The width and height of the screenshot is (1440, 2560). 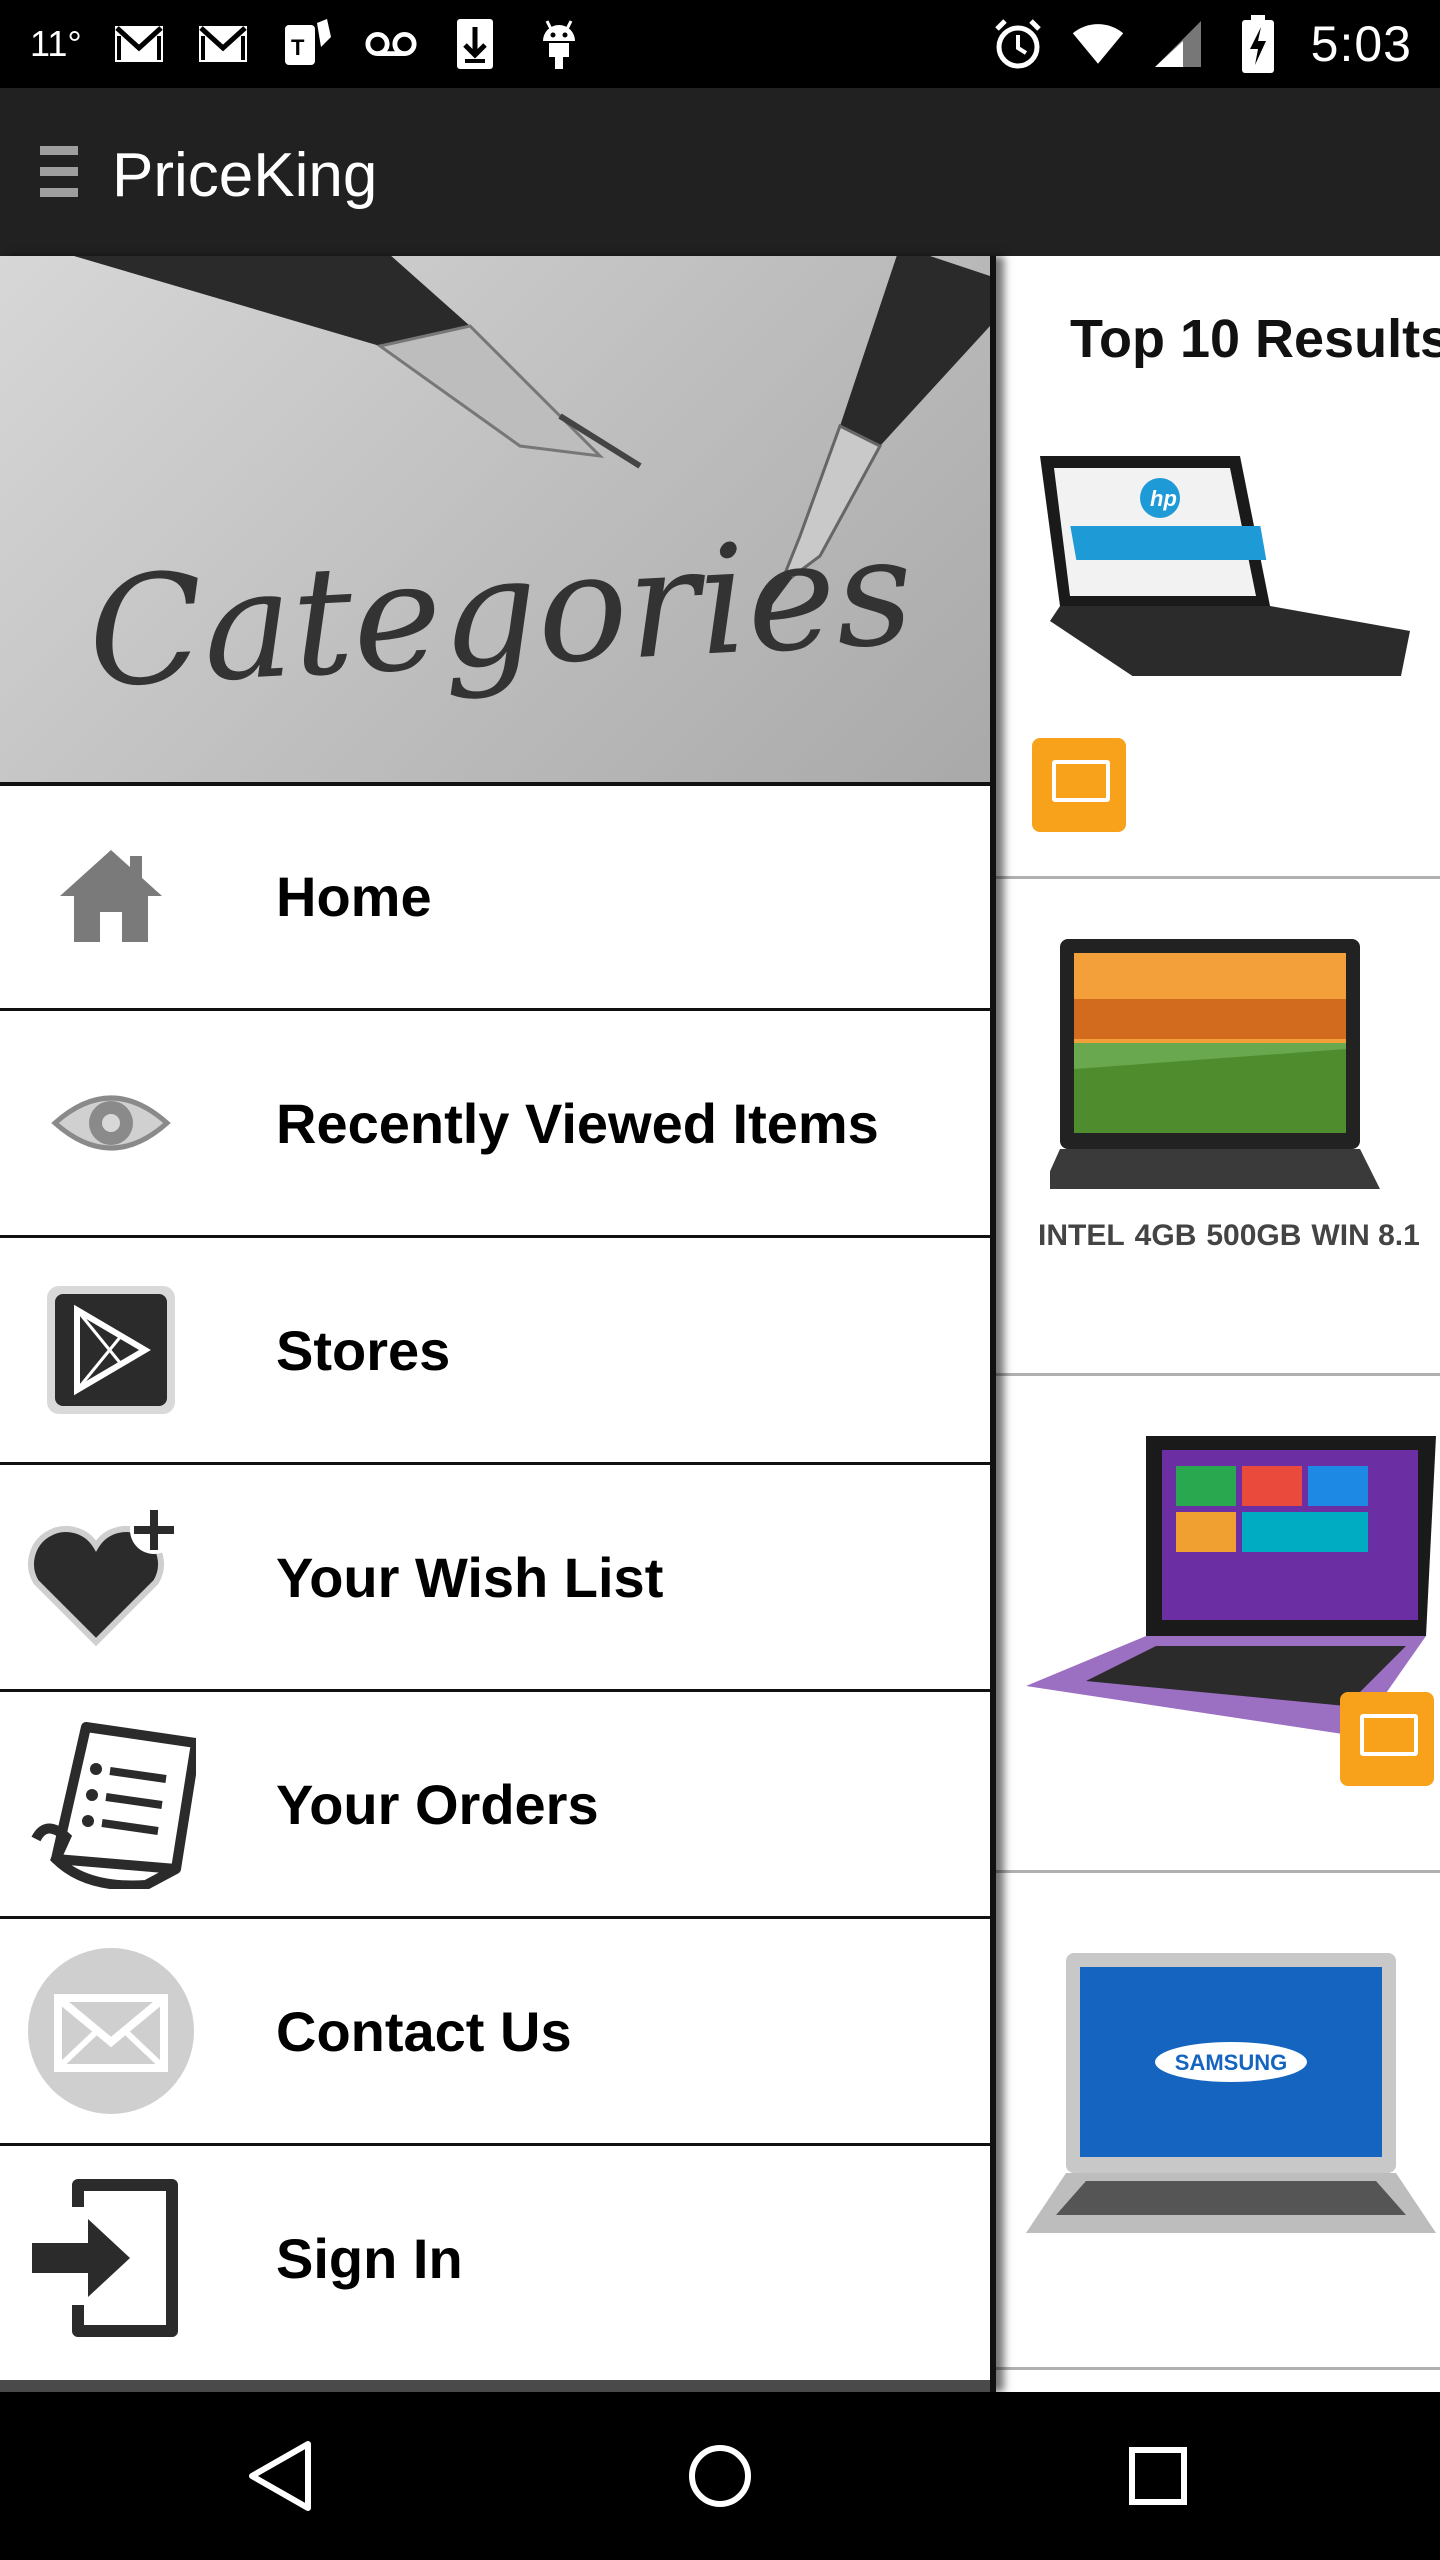 What do you see at coordinates (59, 173) in the screenshot?
I see `hamburger-icon` at bounding box center [59, 173].